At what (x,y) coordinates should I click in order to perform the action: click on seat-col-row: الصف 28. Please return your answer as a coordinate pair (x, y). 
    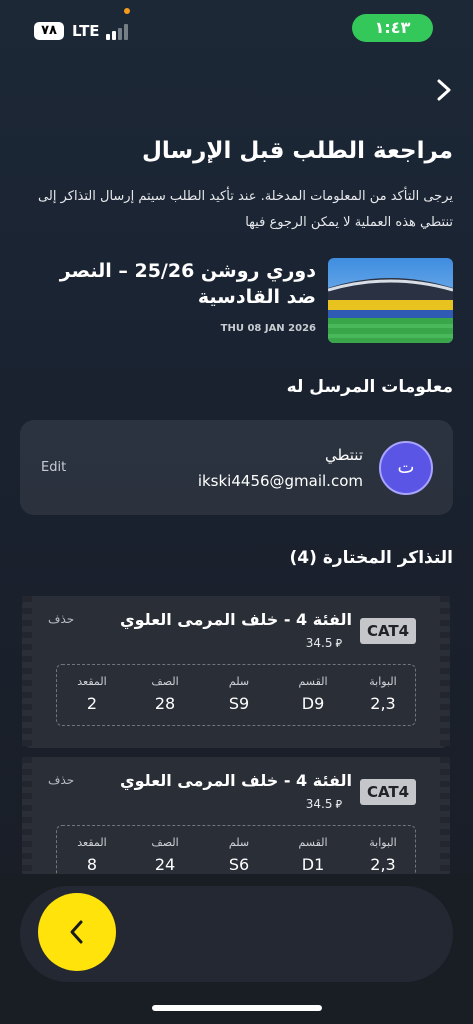
    Looking at the image, I should click on (165, 694).